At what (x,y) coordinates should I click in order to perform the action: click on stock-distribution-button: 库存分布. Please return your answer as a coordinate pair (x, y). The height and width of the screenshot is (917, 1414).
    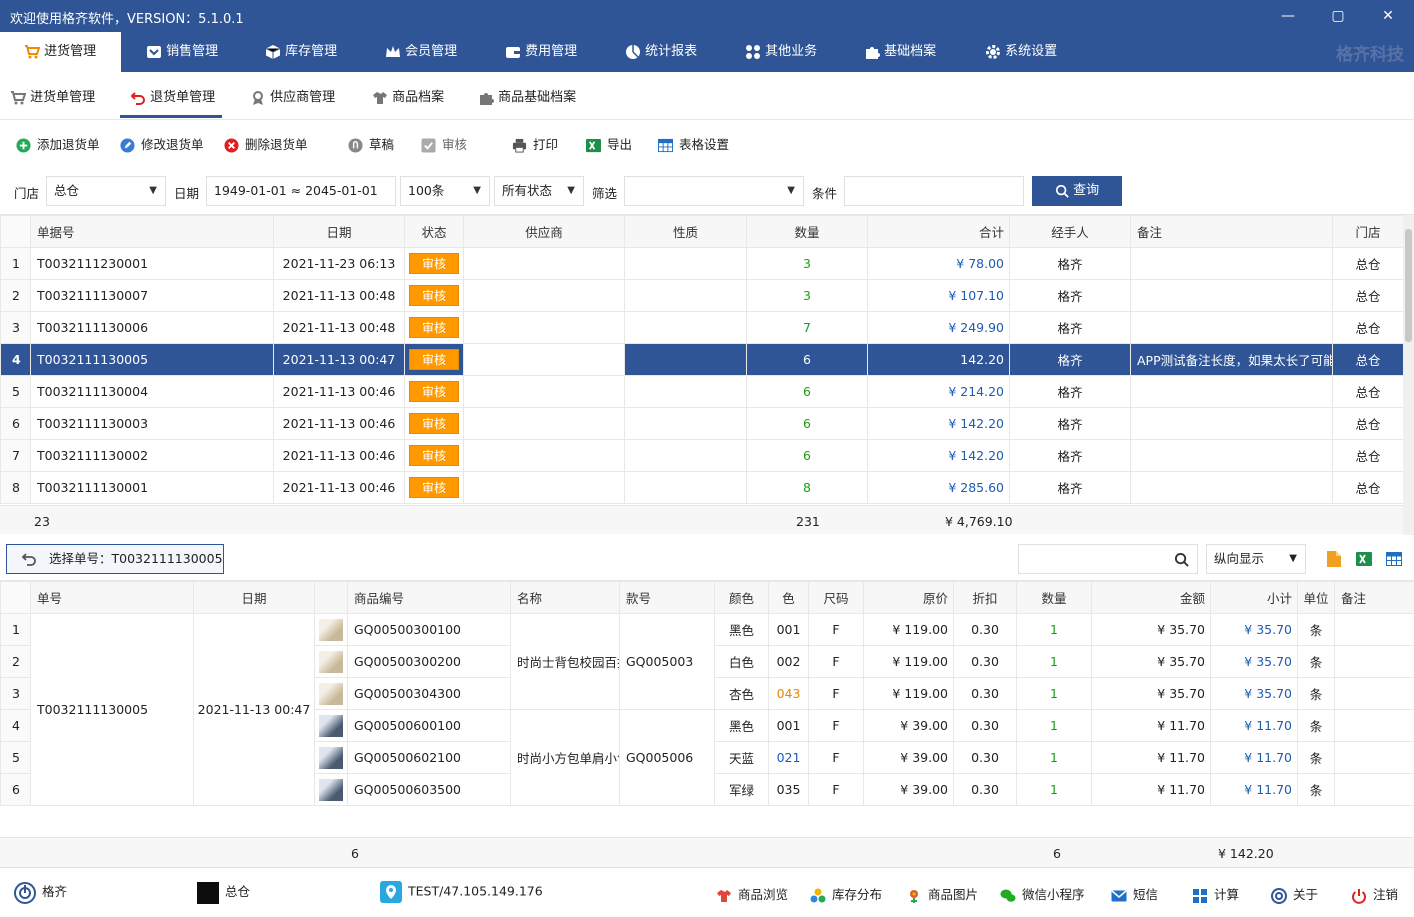
    Looking at the image, I should click on (846, 894).